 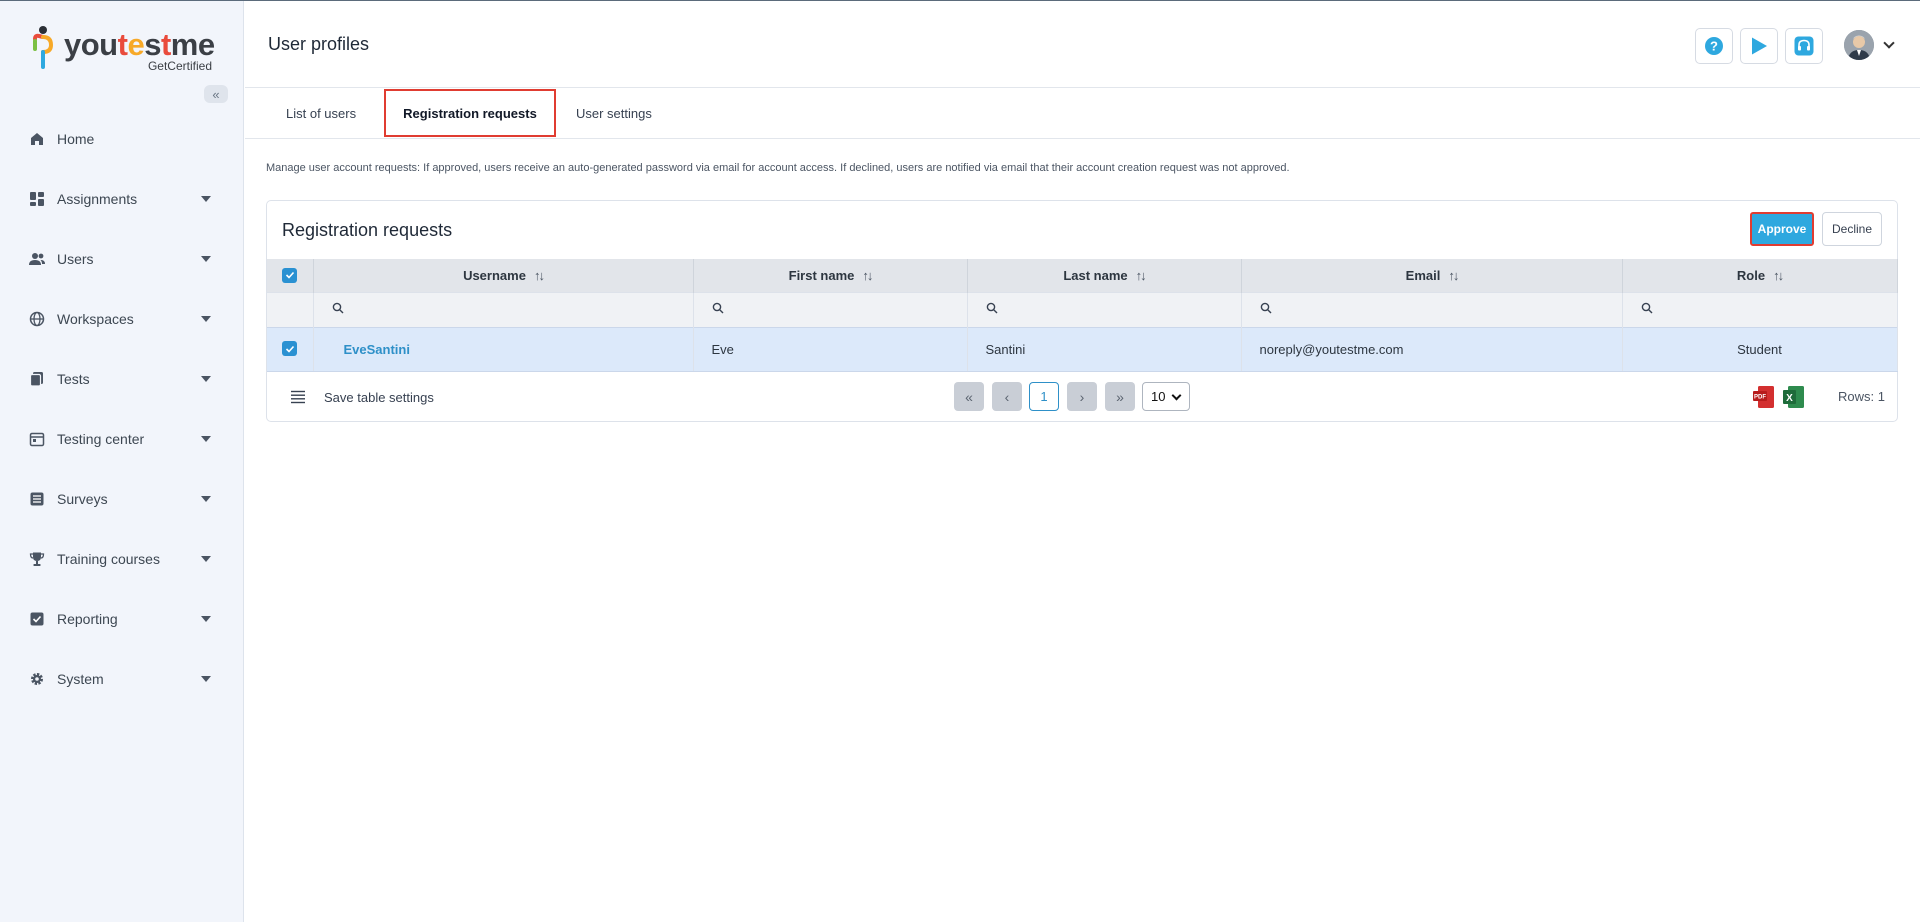 What do you see at coordinates (830, 275) in the screenshot?
I see `column-header-first-name: First name ↑↓` at bounding box center [830, 275].